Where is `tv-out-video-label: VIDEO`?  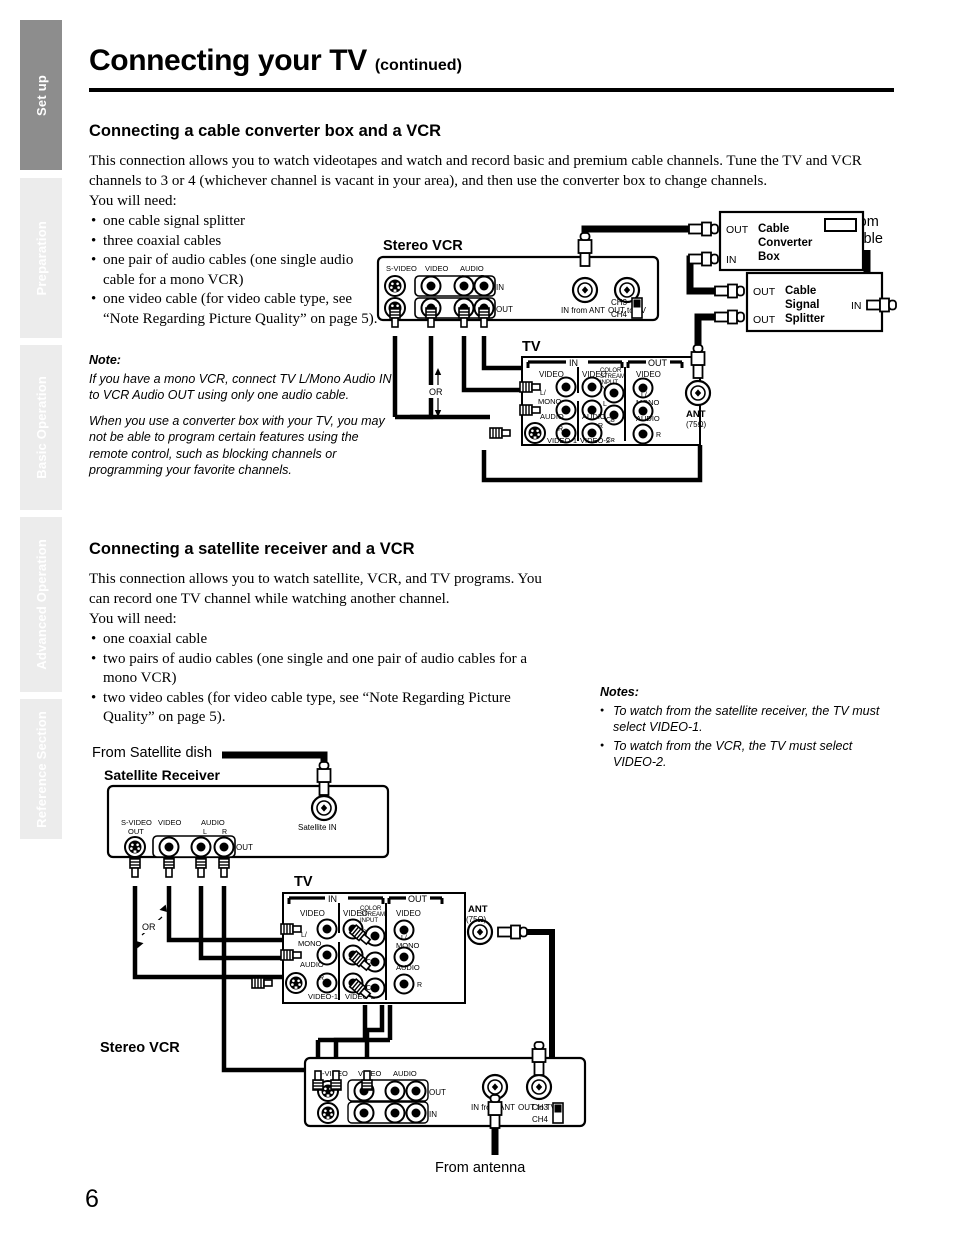 tv-out-video-label: VIDEO is located at coordinates (408, 913).